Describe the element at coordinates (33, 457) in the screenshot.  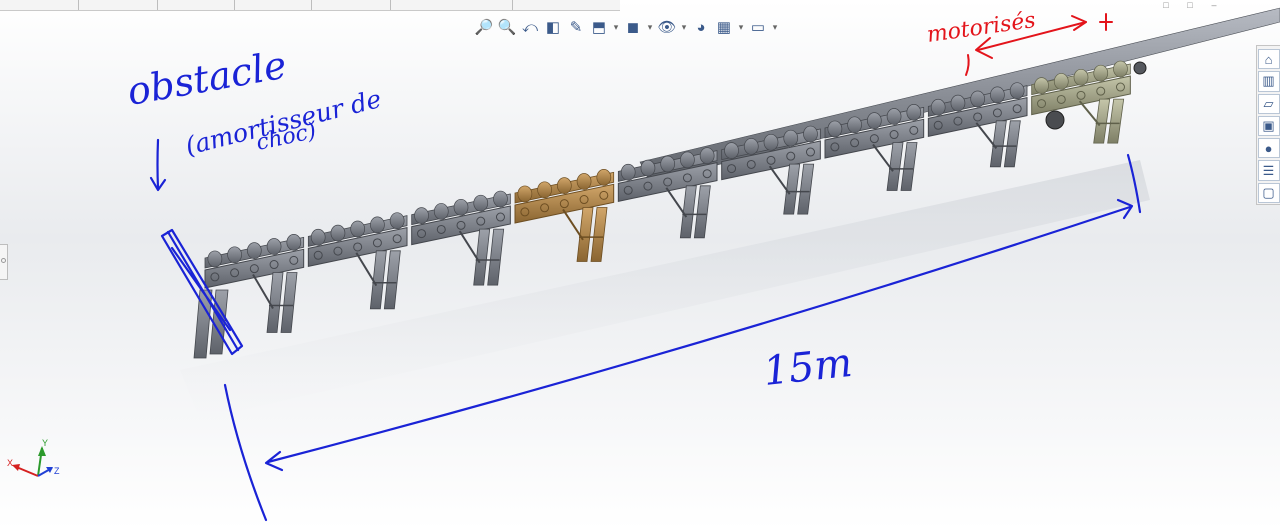
I see `reference-triad: Y X Z` at that location.